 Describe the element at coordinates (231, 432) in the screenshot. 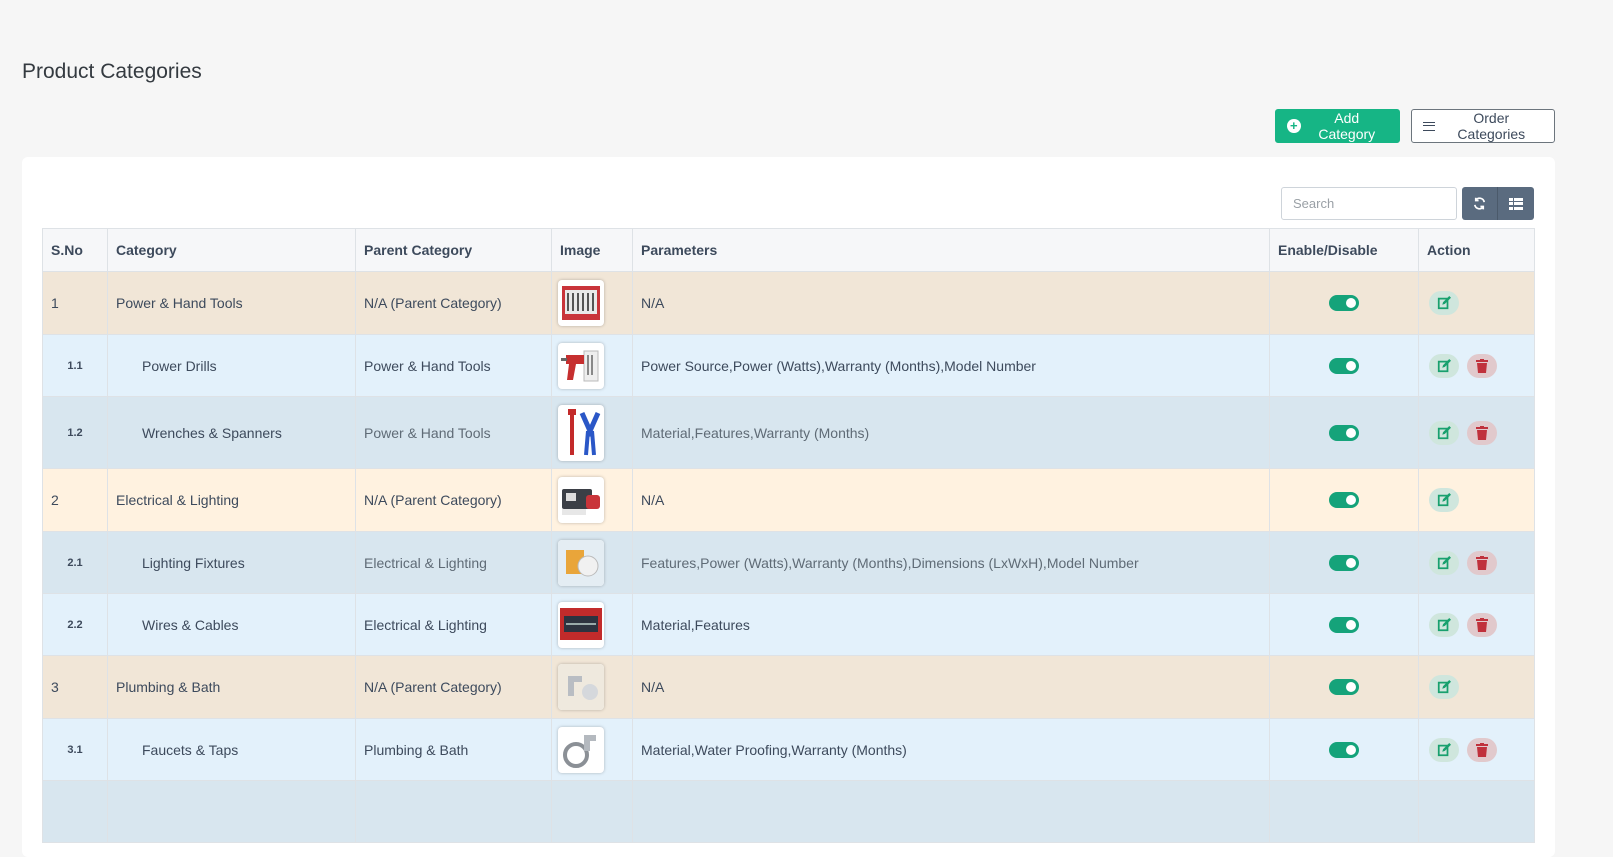

I see `row-category: Wrenches & Spanners` at that location.